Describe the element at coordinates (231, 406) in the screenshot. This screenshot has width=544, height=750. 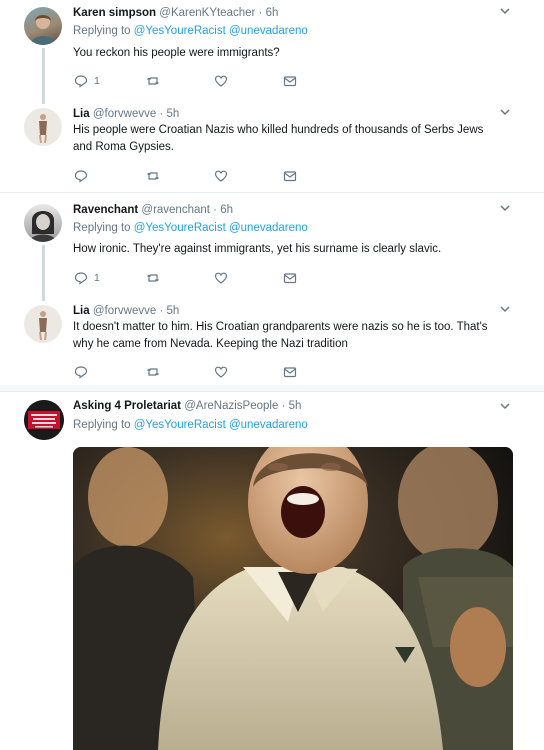
I see `user-handle: @AreNazisPeople` at that location.